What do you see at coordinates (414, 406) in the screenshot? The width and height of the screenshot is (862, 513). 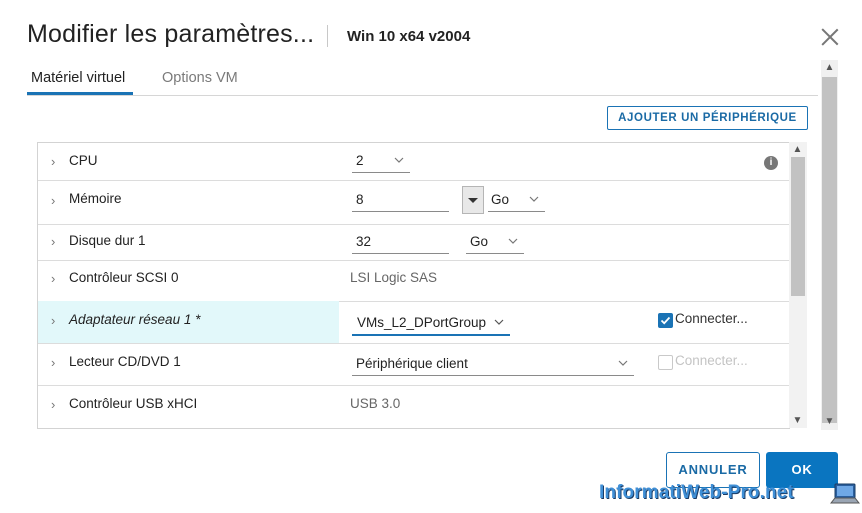 I see `device-row-usb: › Contrôleur USB xHCI USB 3.0` at bounding box center [414, 406].